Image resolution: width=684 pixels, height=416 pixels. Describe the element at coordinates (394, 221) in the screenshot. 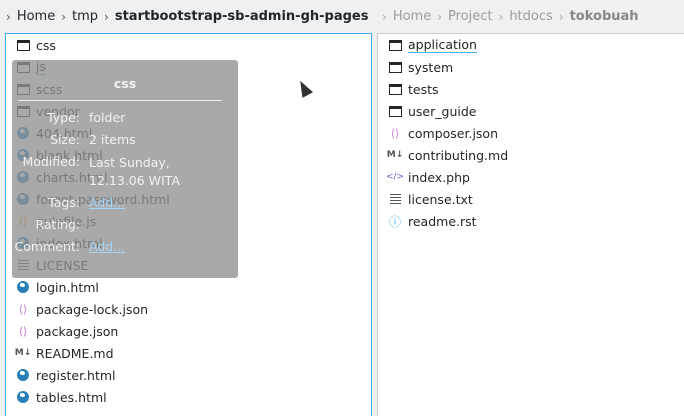

I see `info-icon: ⓘ` at that location.